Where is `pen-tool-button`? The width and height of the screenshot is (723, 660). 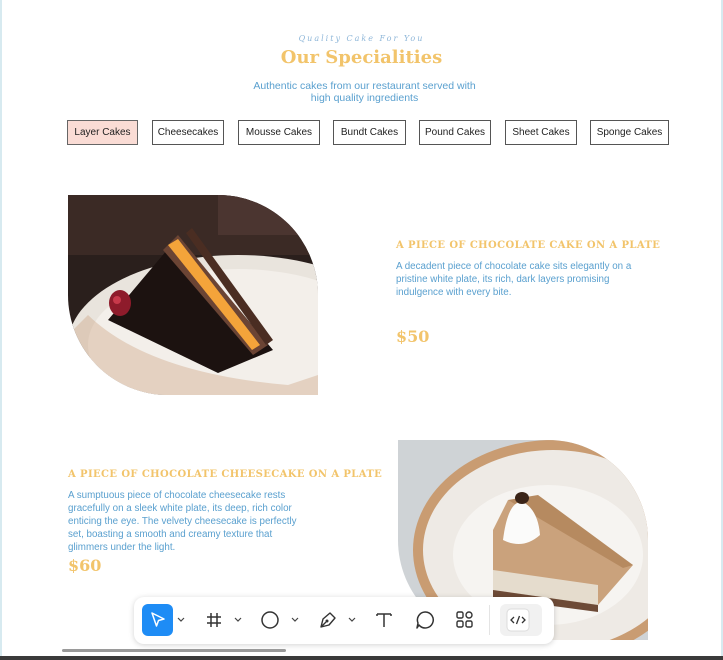
pen-tool-button is located at coordinates (328, 620).